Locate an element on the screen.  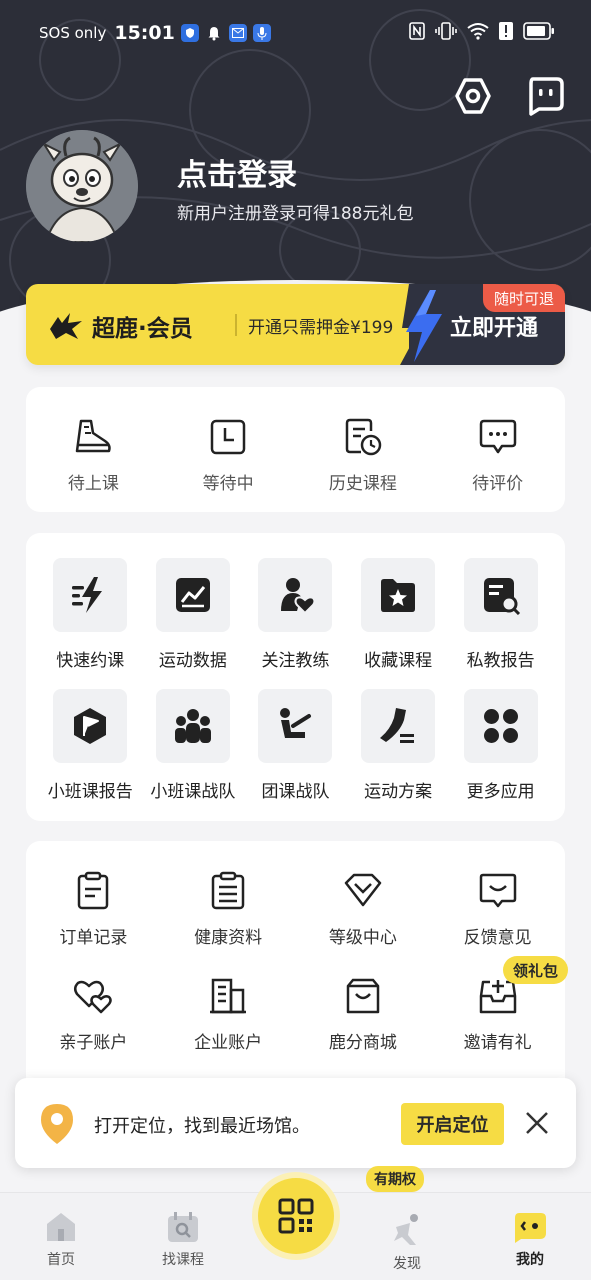
nav-label: 找课程 is located at coordinates (183, 1260).